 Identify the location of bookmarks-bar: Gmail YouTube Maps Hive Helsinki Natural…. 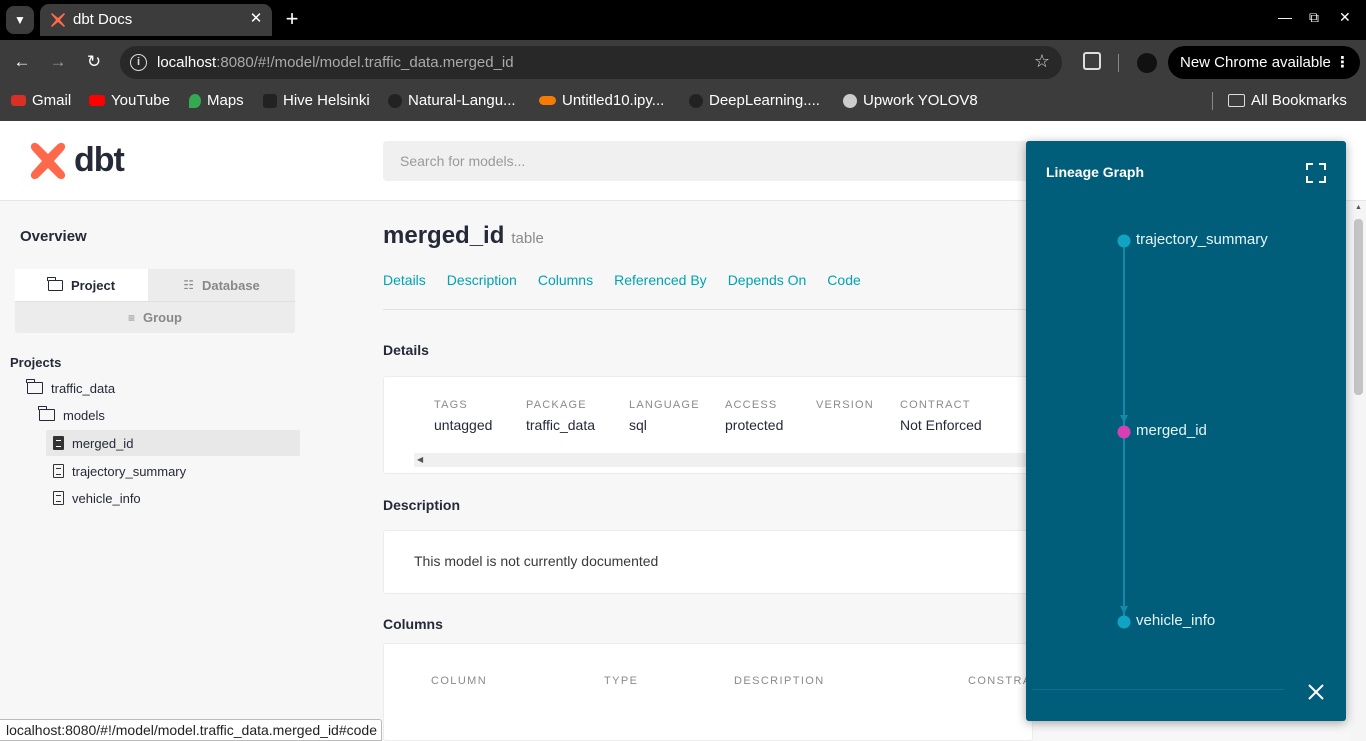
(683, 103).